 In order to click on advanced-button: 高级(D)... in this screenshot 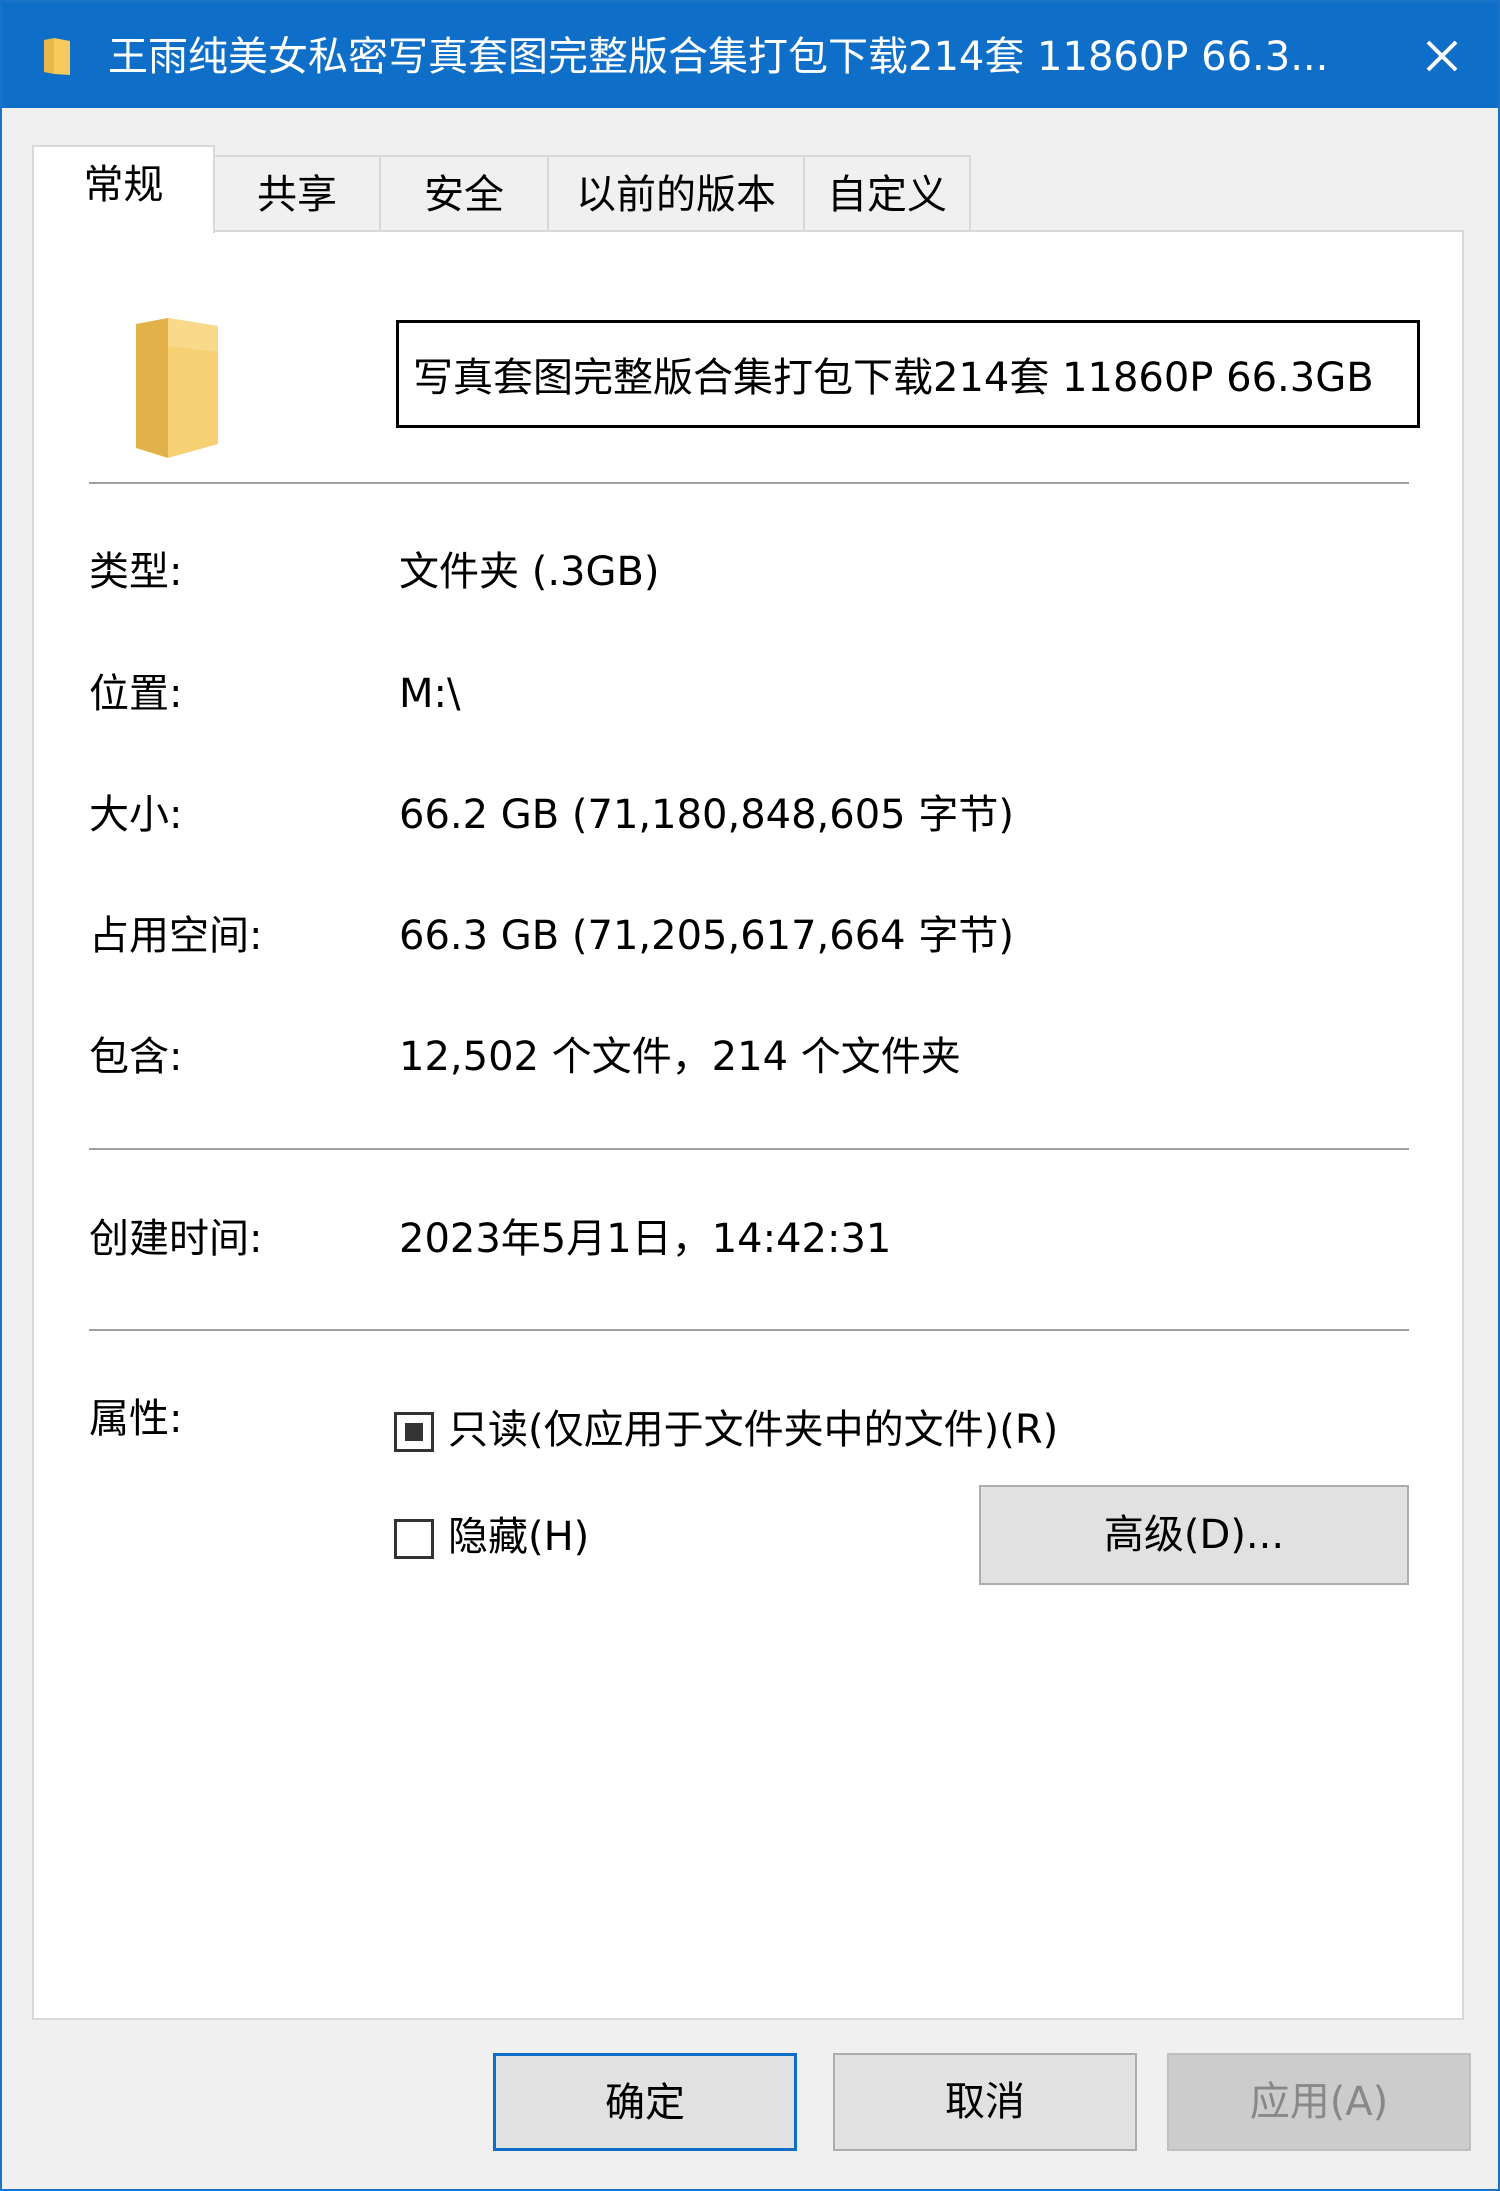, I will do `click(1194, 1535)`.